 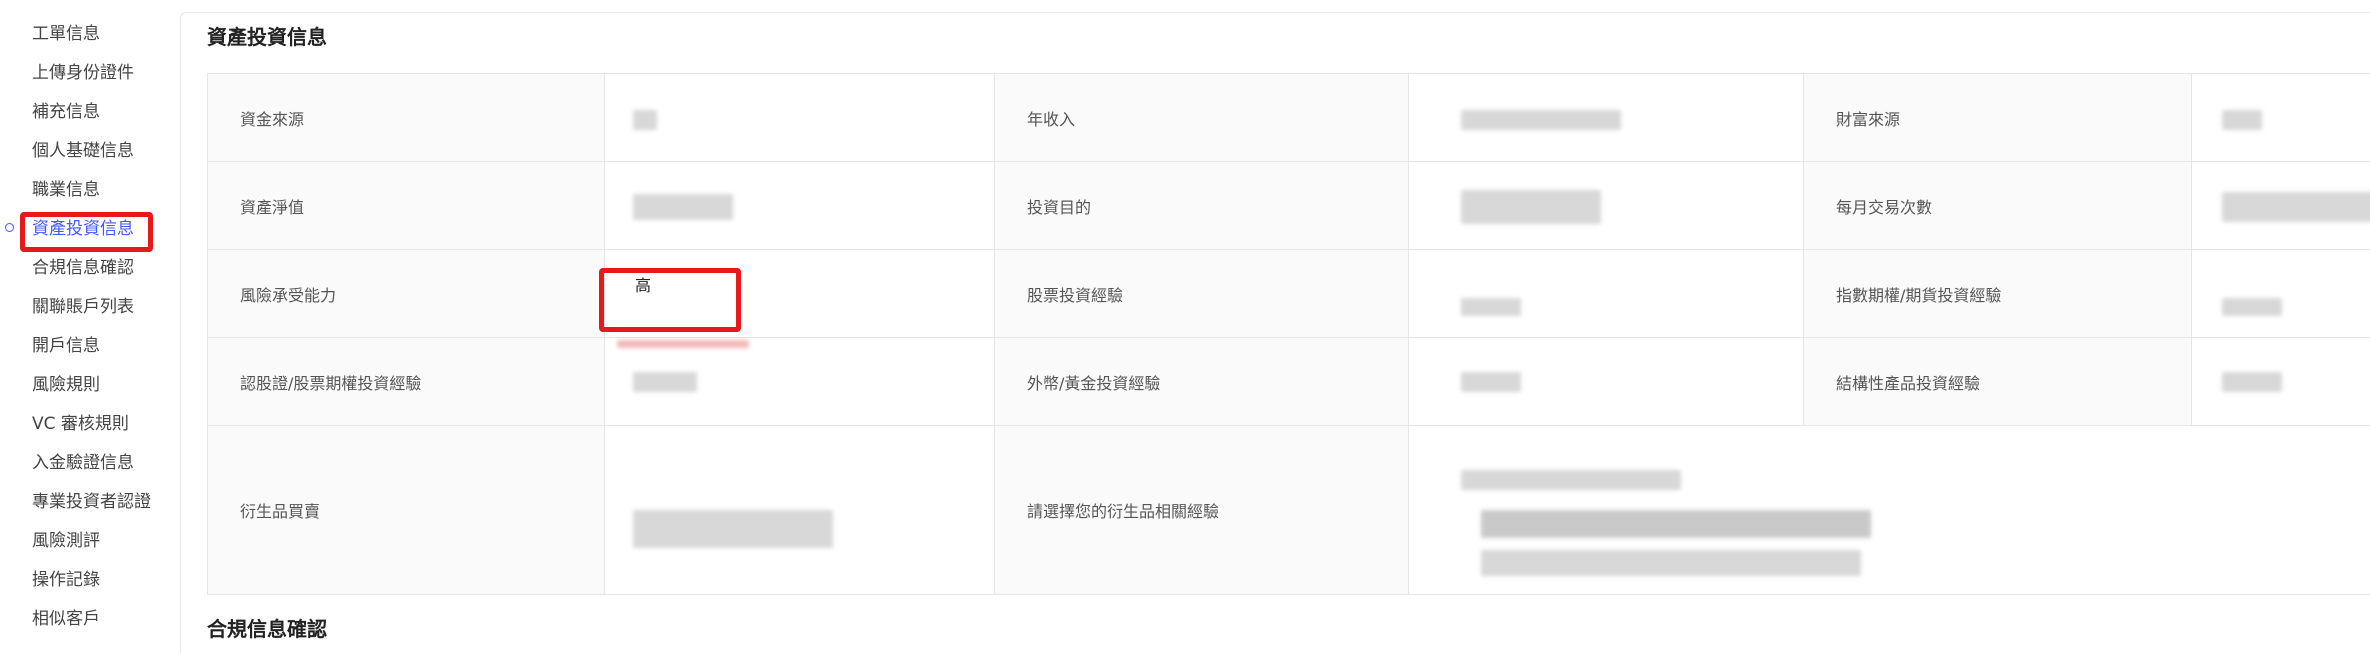 What do you see at coordinates (9, 227) in the screenshot?
I see `active-indicator-icon` at bounding box center [9, 227].